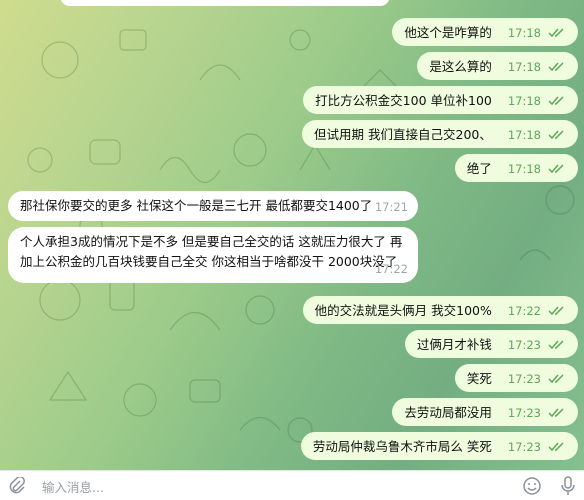  What do you see at coordinates (448, 412) in the screenshot?
I see `message-text: 去劳动局都没用` at bounding box center [448, 412].